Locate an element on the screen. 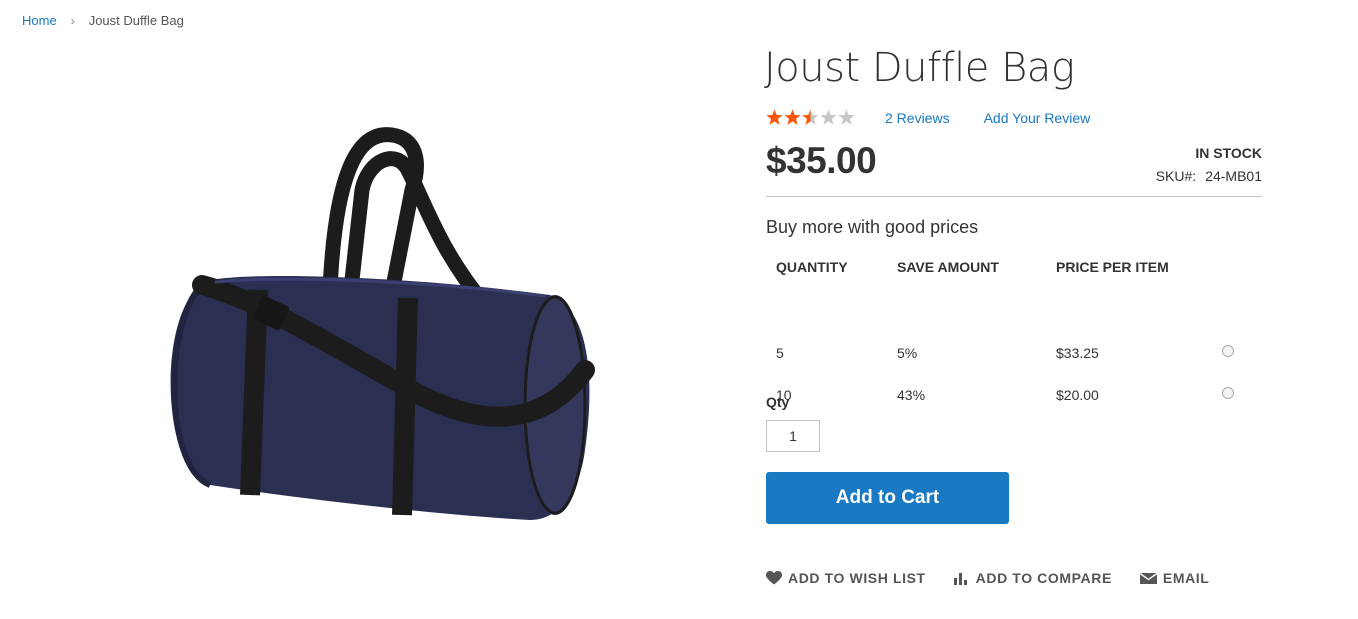  tier-price-title: Buy more with good prices is located at coordinates (872, 227).